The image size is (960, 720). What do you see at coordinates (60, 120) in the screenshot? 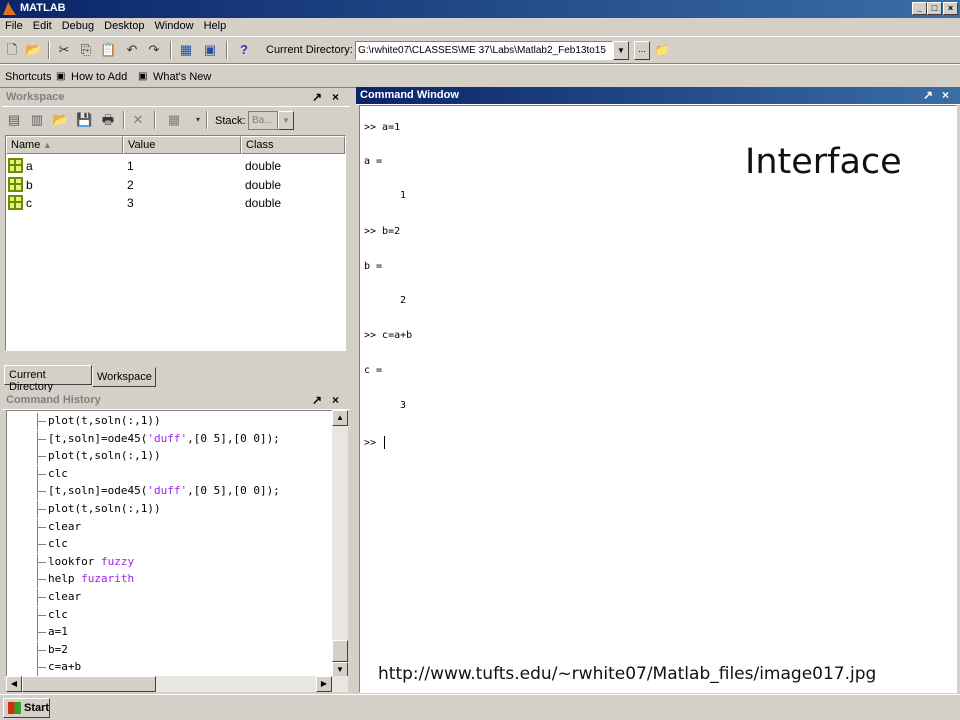
I see `import-data-icon: 📂` at bounding box center [60, 120].